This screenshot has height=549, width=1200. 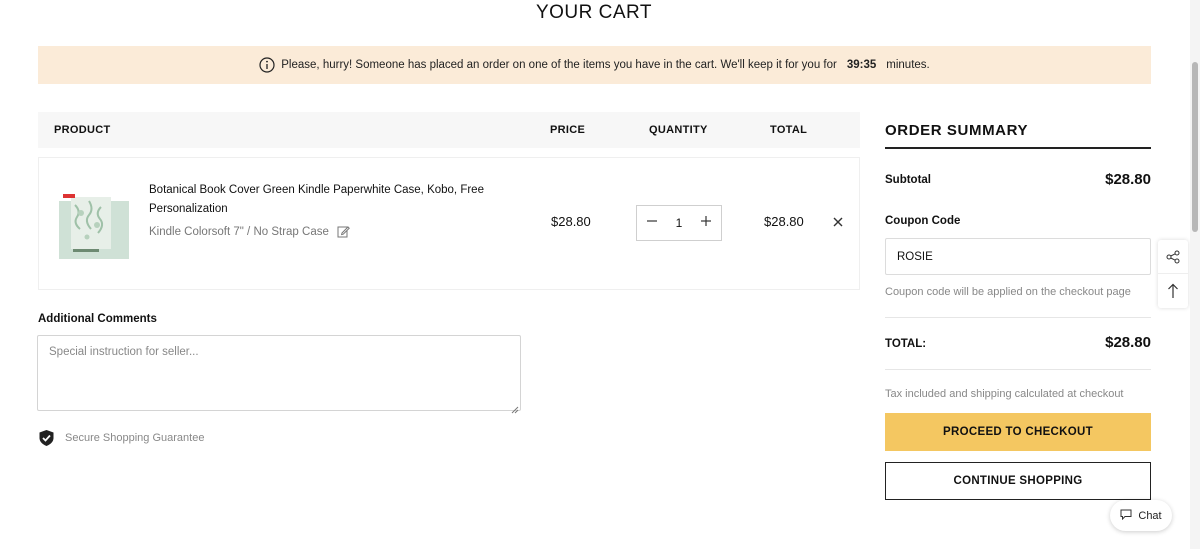 What do you see at coordinates (82, 130) in the screenshot?
I see `header-product: PRODUCT` at bounding box center [82, 130].